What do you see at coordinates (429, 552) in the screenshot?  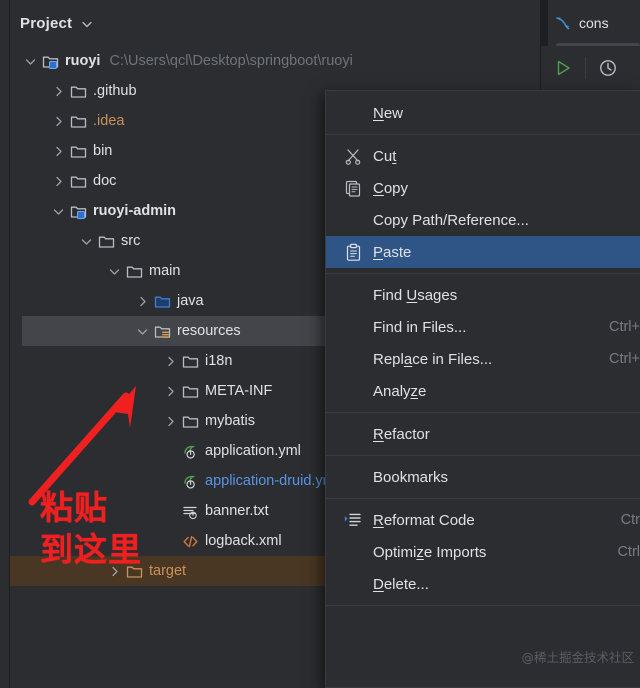 I see `menu-item-label: Optimize Imports` at bounding box center [429, 552].